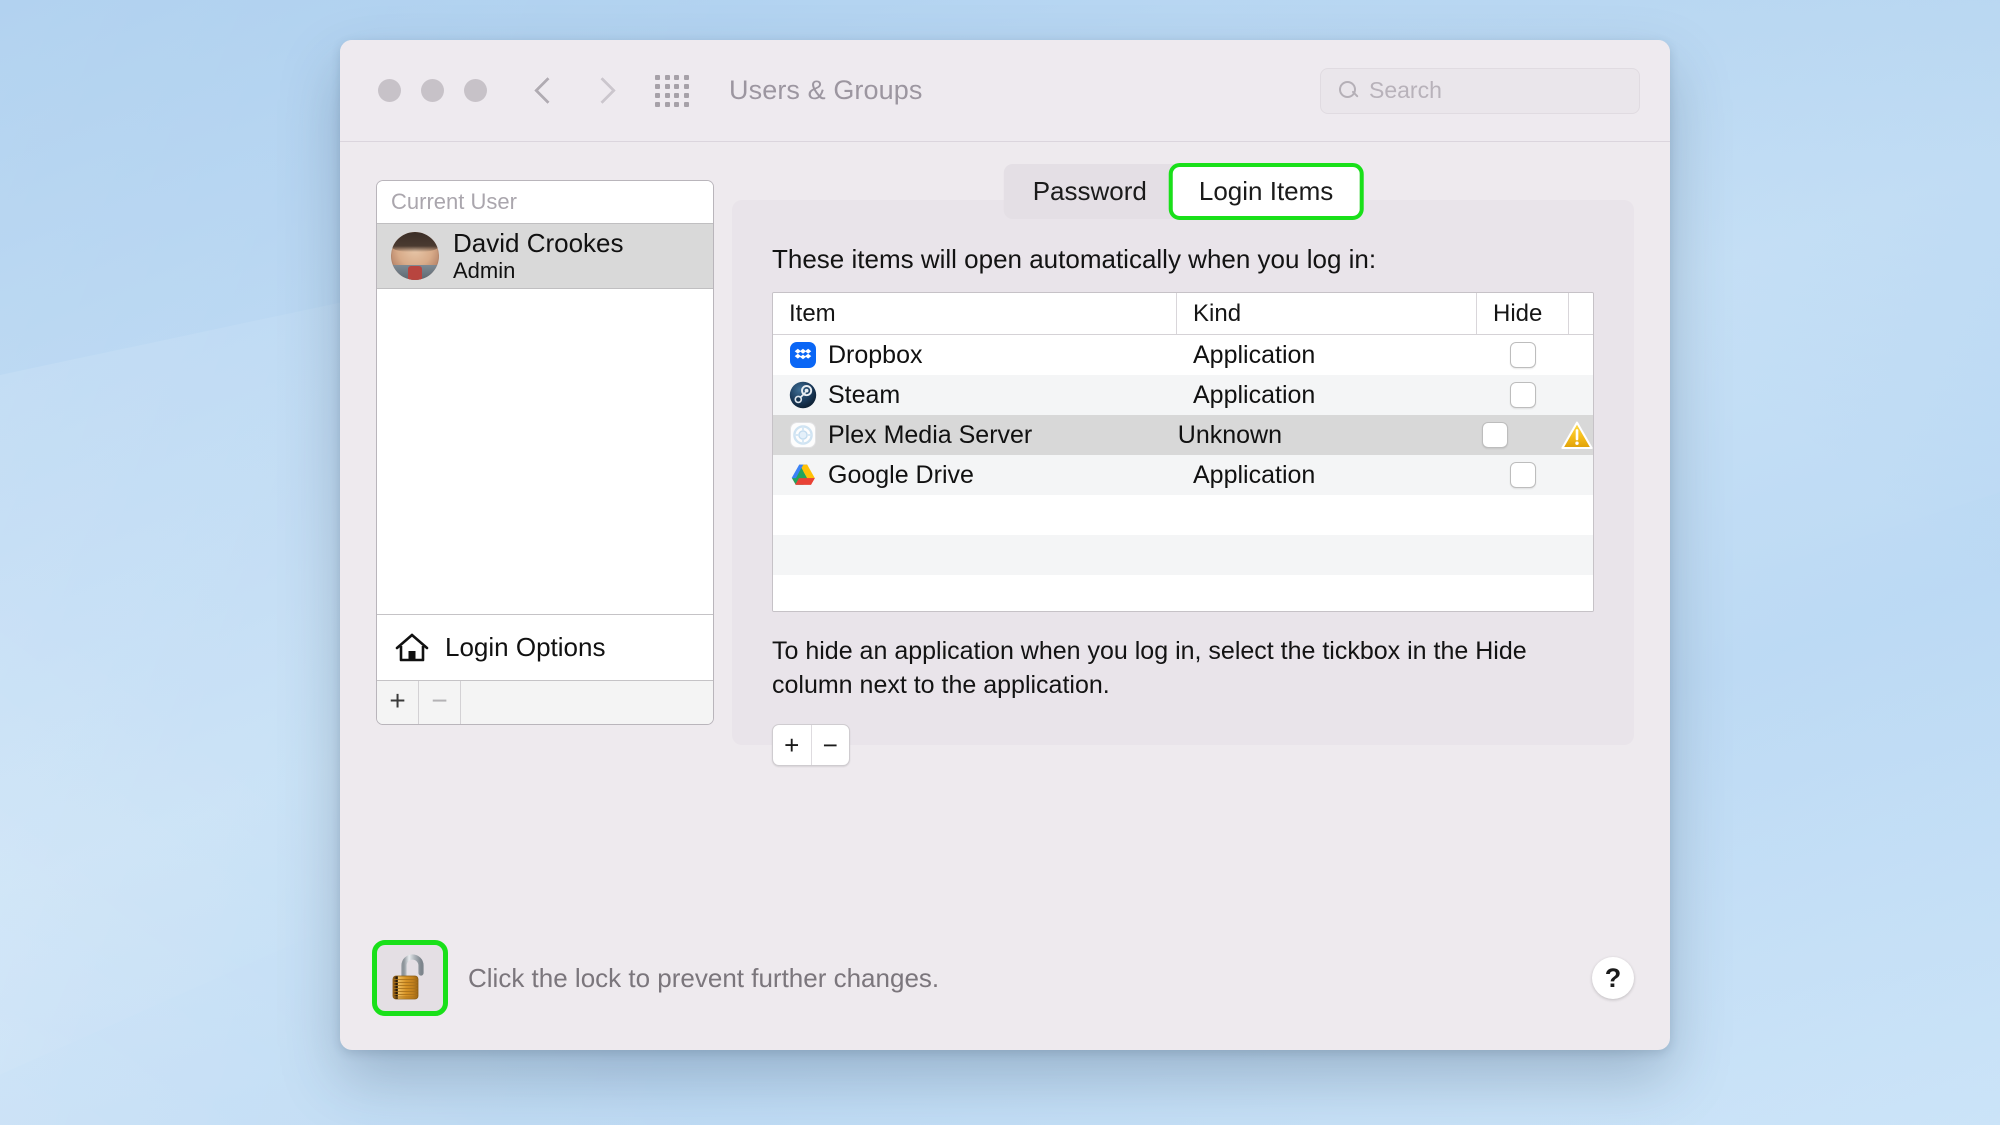 The width and height of the screenshot is (2000, 1125). I want to click on unlocked-padlock-icon, so click(408, 977).